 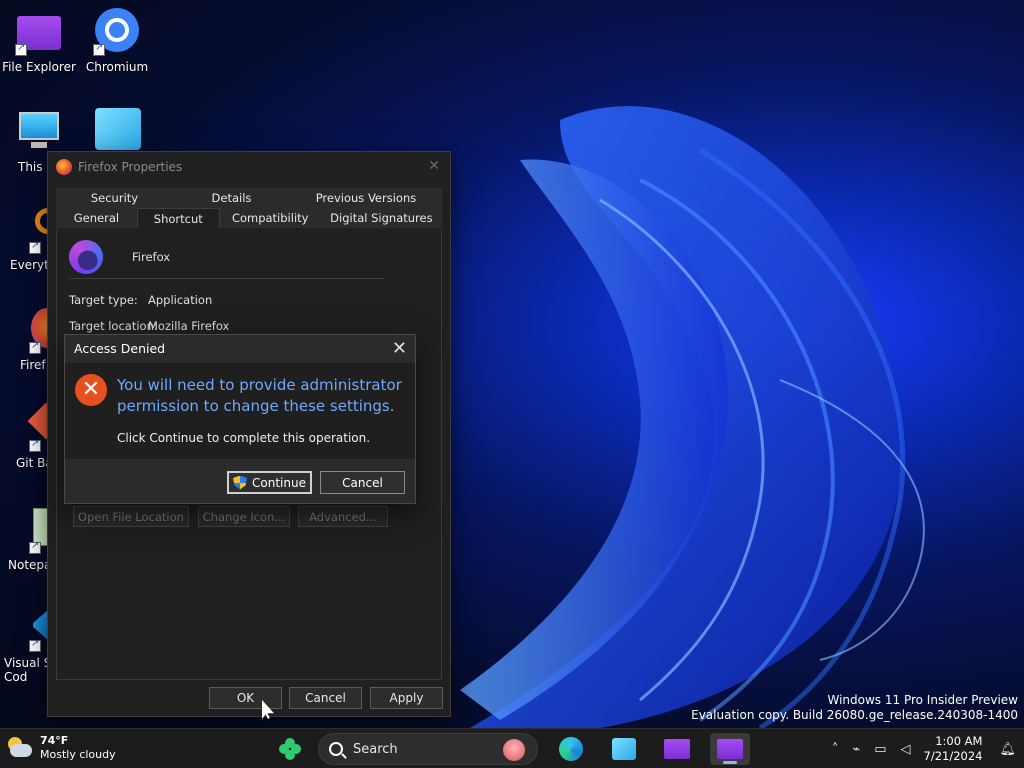 What do you see at coordinates (91, 390) in the screenshot?
I see `error-icon: ✕` at bounding box center [91, 390].